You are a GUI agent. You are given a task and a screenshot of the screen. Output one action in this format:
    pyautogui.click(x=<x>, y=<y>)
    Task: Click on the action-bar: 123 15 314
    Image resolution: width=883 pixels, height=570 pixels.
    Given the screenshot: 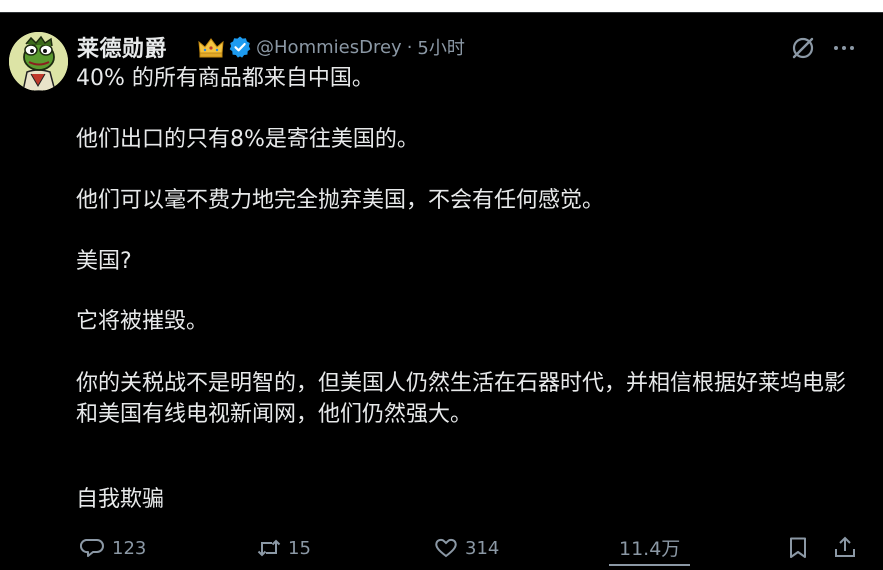 What is the action you would take?
    pyautogui.click(x=441, y=548)
    